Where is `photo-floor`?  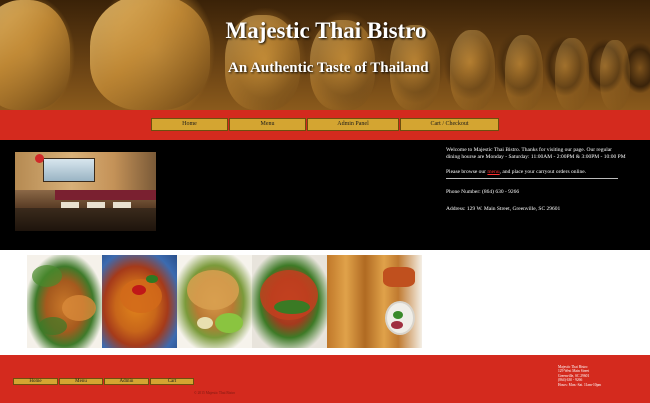 photo-floor is located at coordinates (85, 219).